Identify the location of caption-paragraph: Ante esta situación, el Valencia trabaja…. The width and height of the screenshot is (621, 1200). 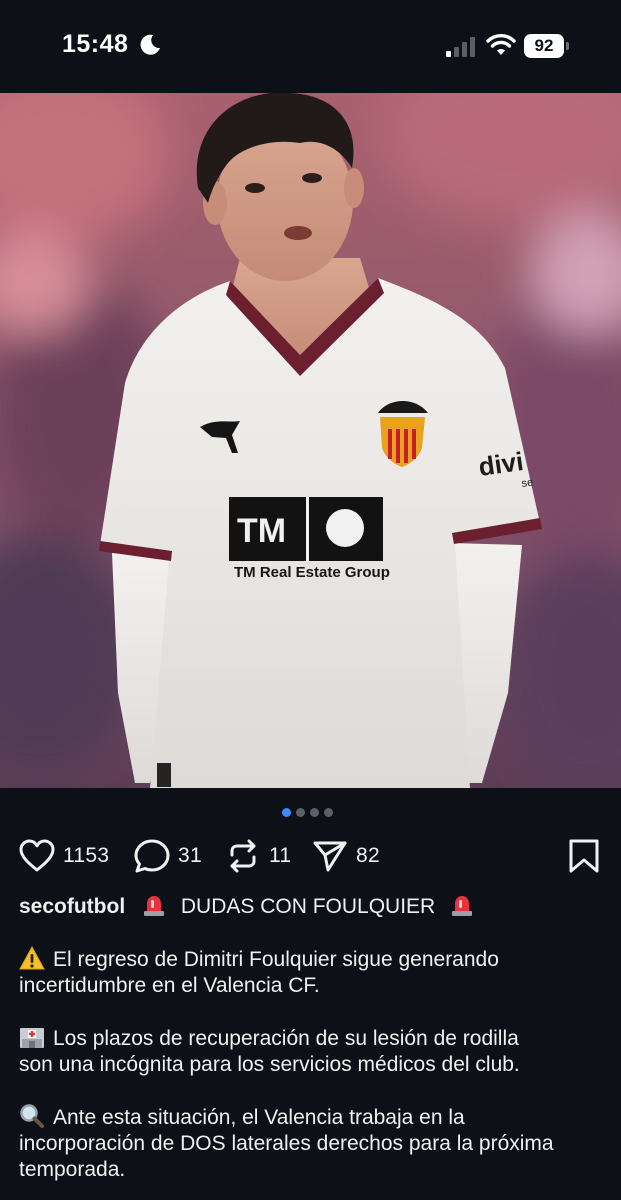
(314, 1143).